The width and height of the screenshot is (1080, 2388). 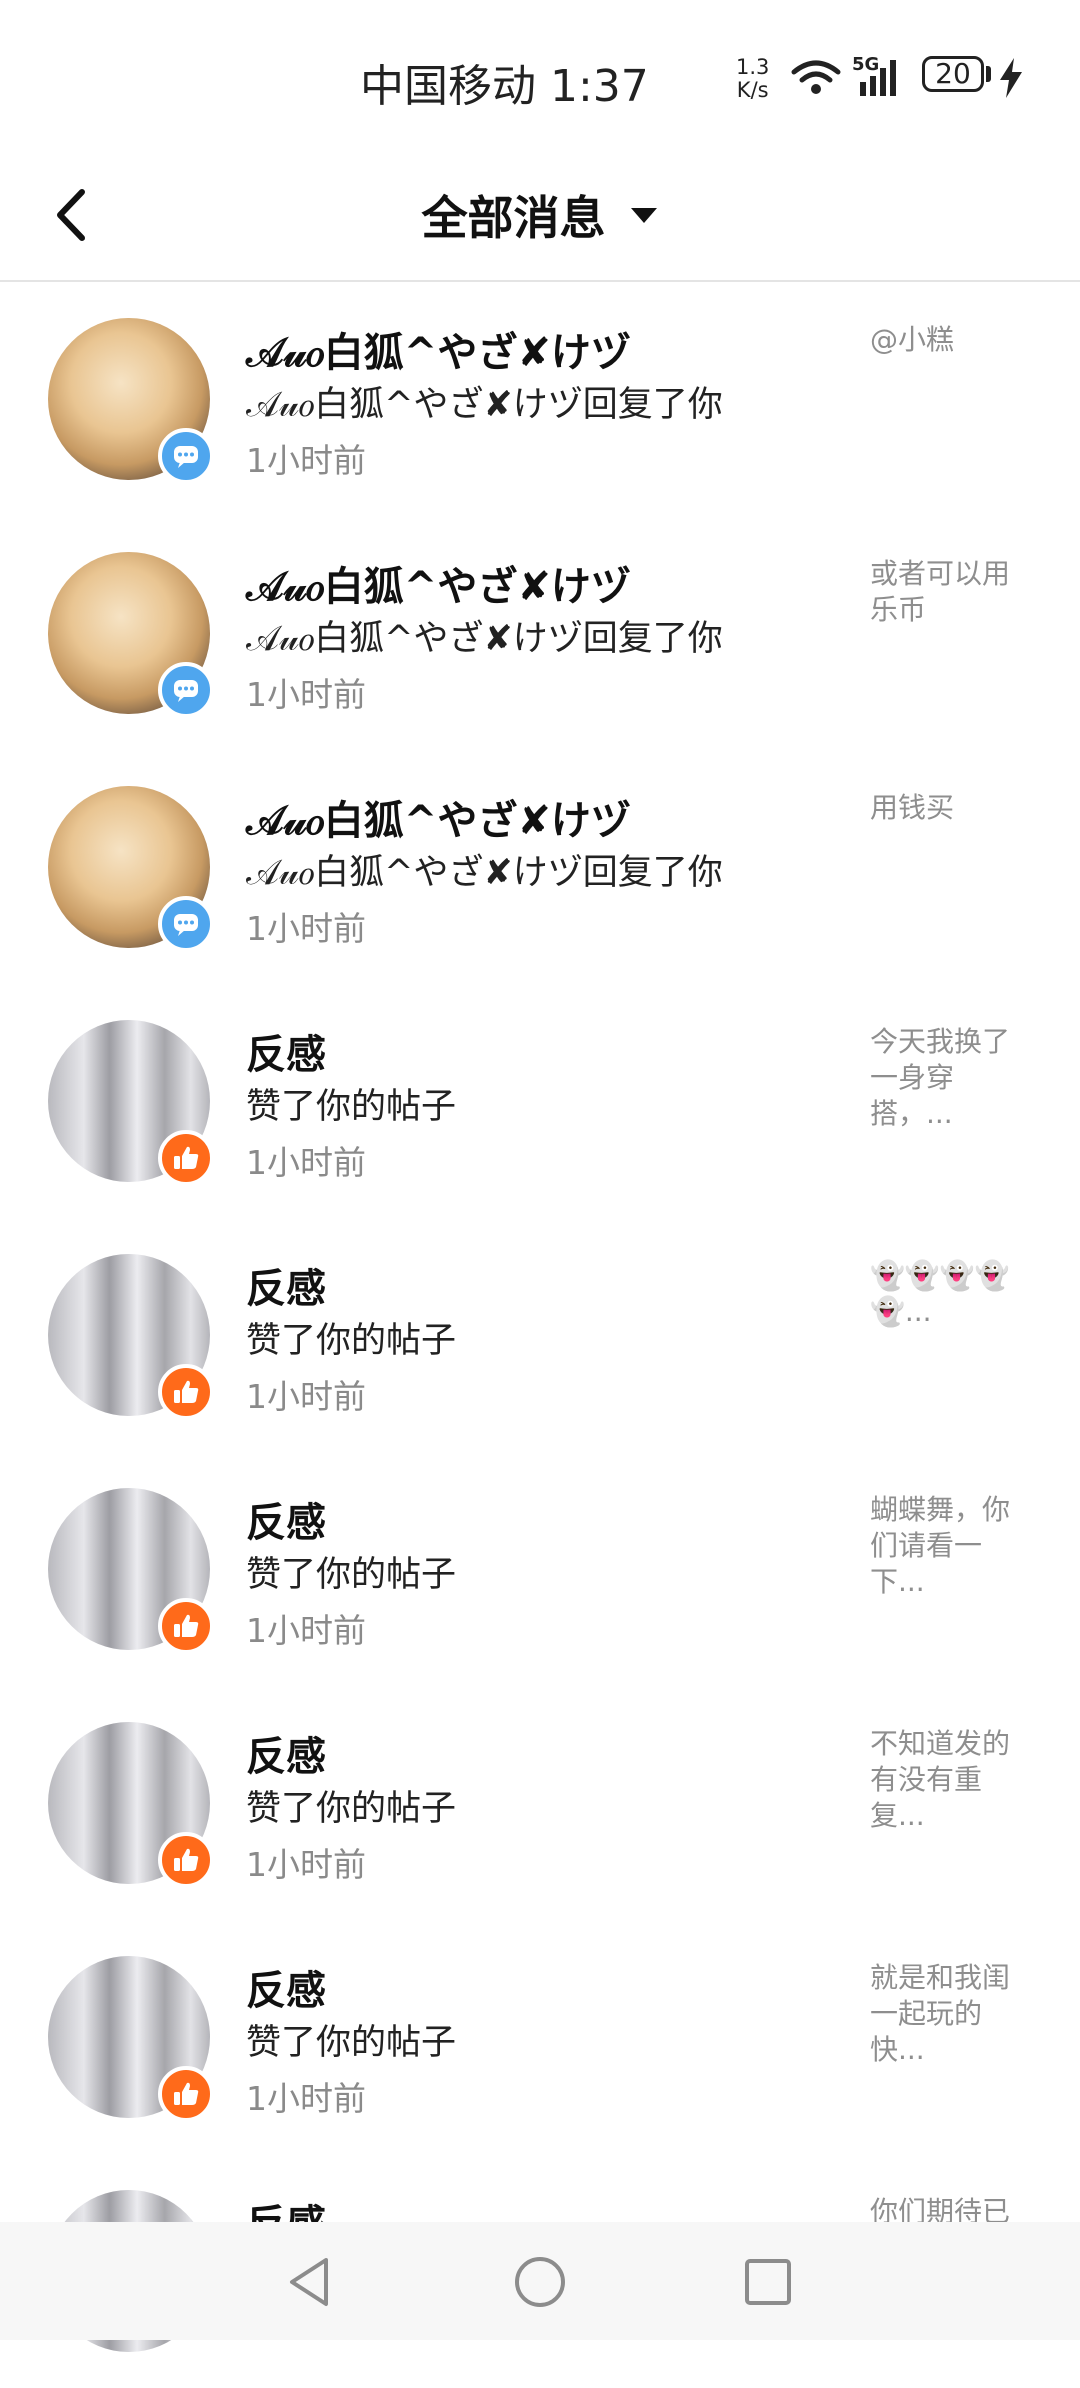 I want to click on caret-down-icon, so click(x=643, y=215).